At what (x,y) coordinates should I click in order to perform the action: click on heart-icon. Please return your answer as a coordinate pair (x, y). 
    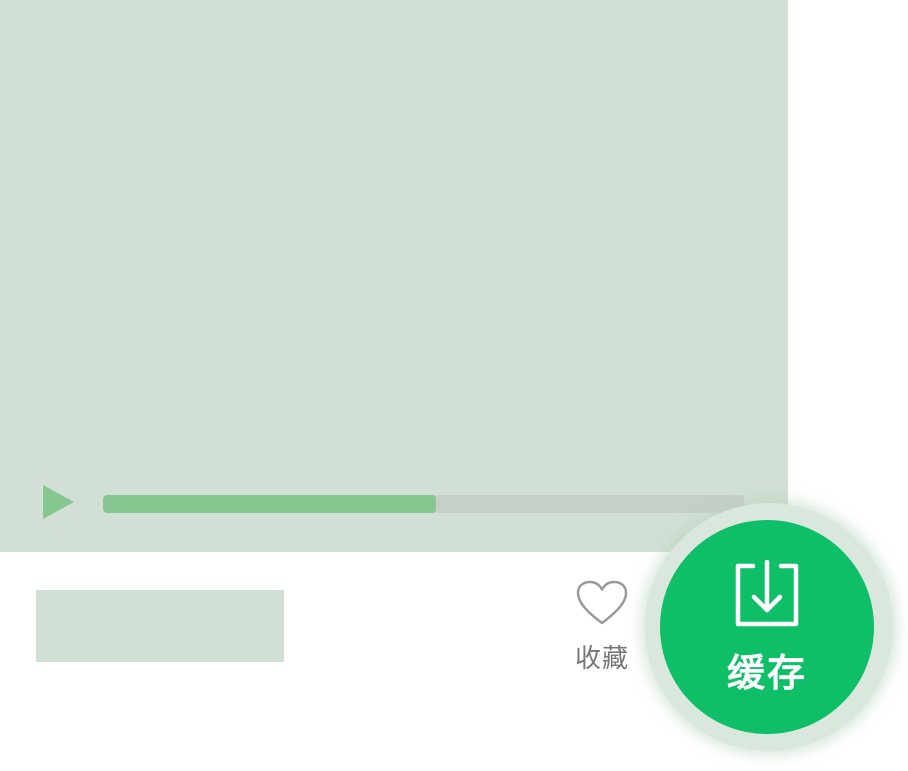
    Looking at the image, I should click on (602, 602).